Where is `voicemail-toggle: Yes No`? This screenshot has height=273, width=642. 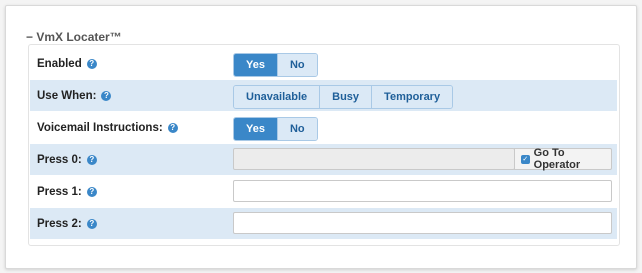
voicemail-toggle: Yes No is located at coordinates (275, 129).